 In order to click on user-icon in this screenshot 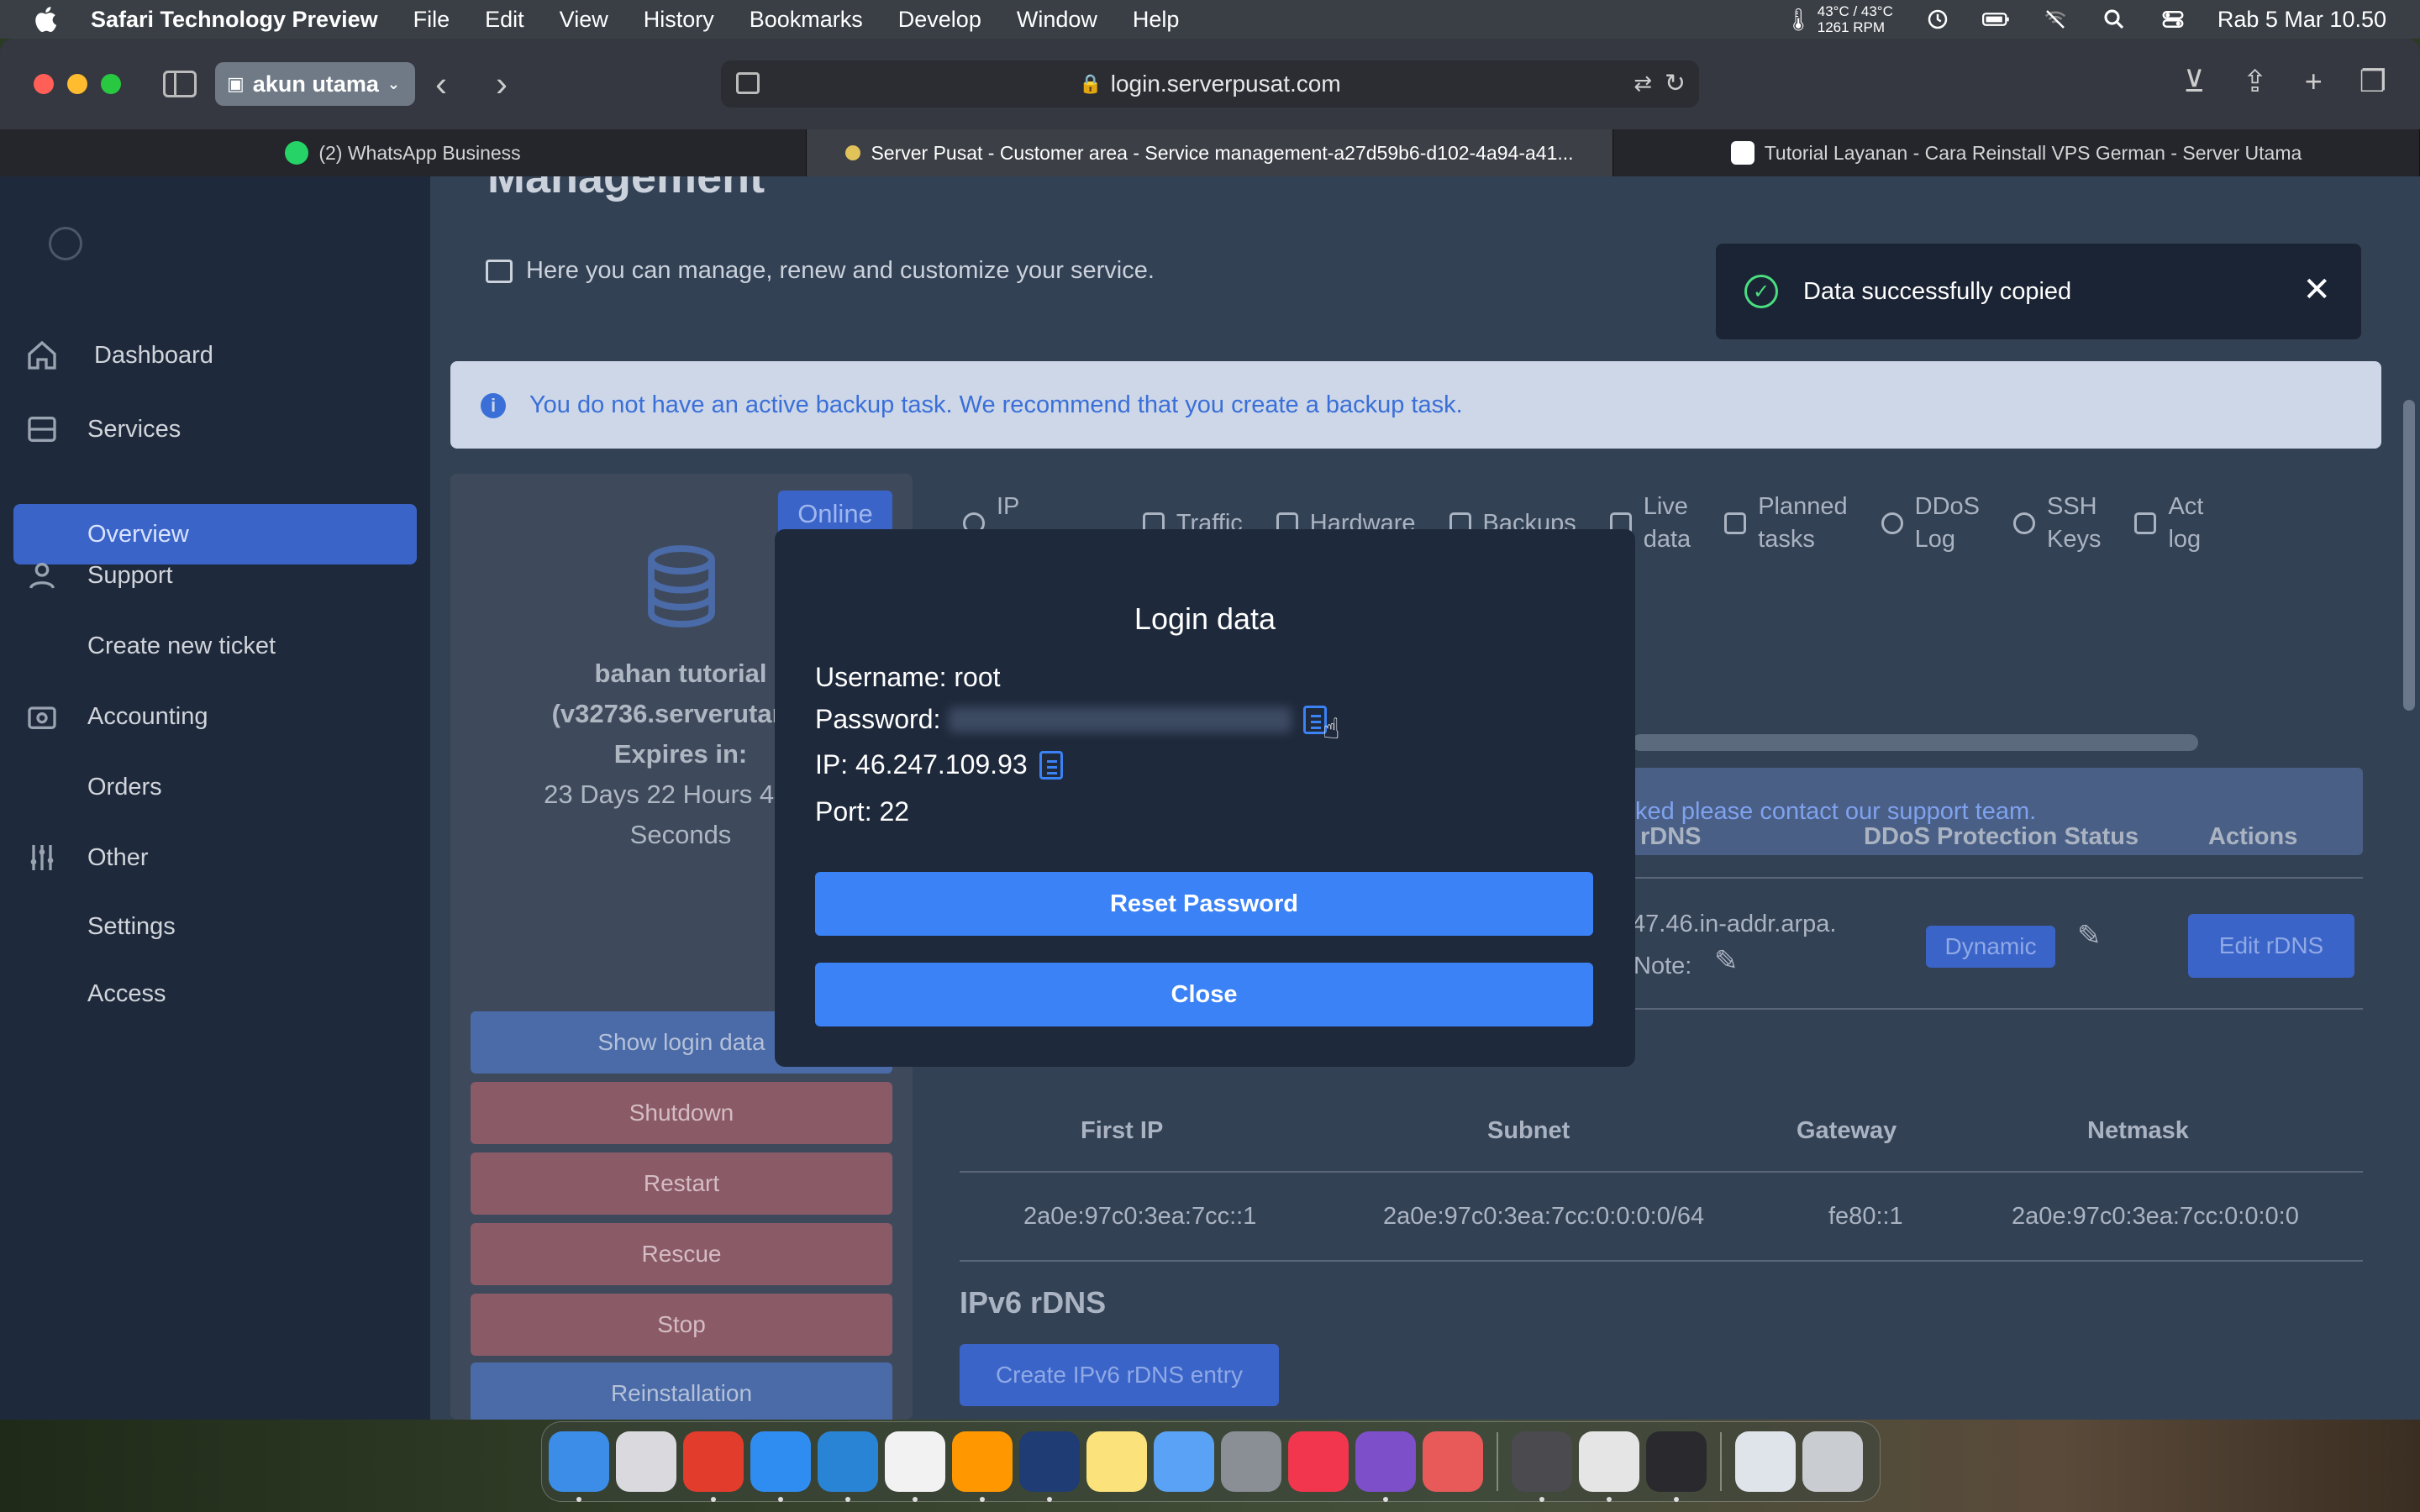, I will do `click(42, 576)`.